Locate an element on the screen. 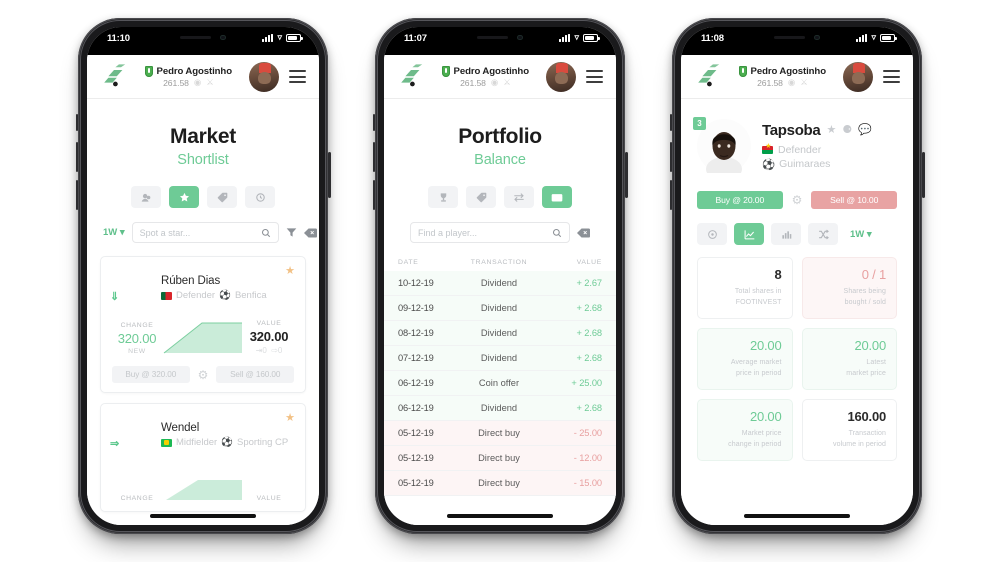 The width and height of the screenshot is (1000, 562). table-row: 05-12-19 Direct buy - 12.00 is located at coordinates (500, 458).